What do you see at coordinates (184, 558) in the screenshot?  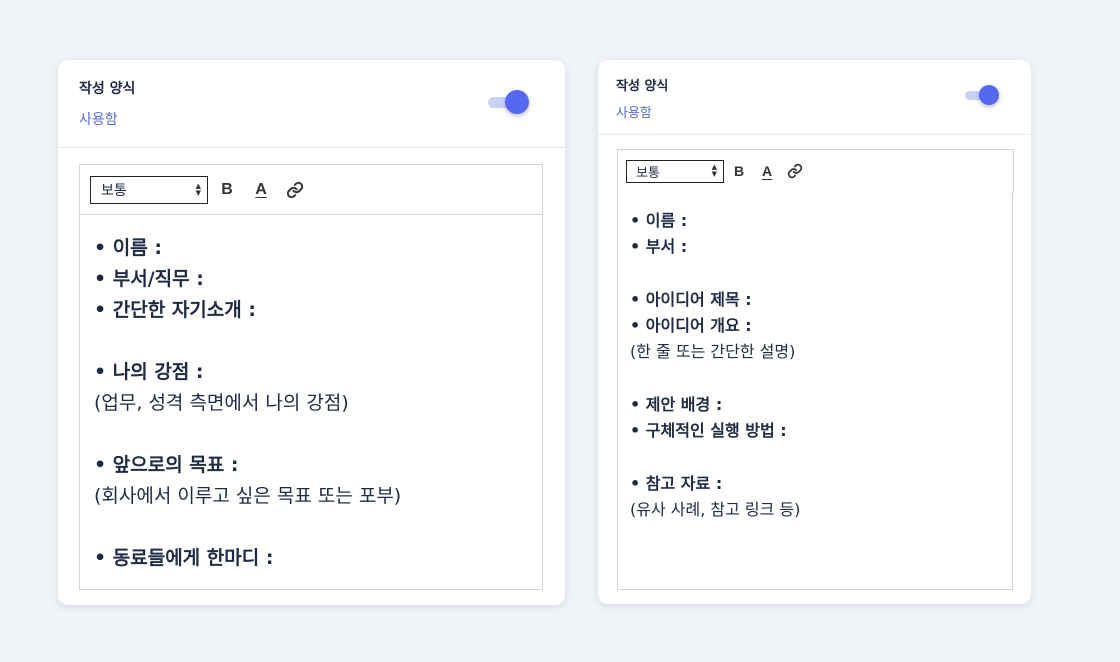 I see `editor-line: • 동료들에게 한마디 :` at bounding box center [184, 558].